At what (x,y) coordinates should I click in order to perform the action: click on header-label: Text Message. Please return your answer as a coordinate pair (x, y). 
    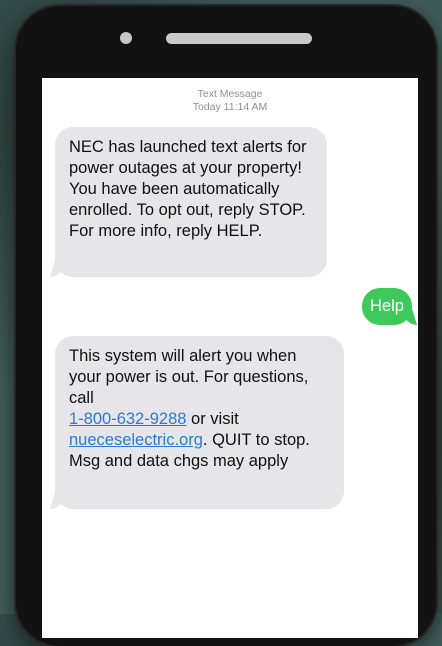
    Looking at the image, I should click on (230, 94).